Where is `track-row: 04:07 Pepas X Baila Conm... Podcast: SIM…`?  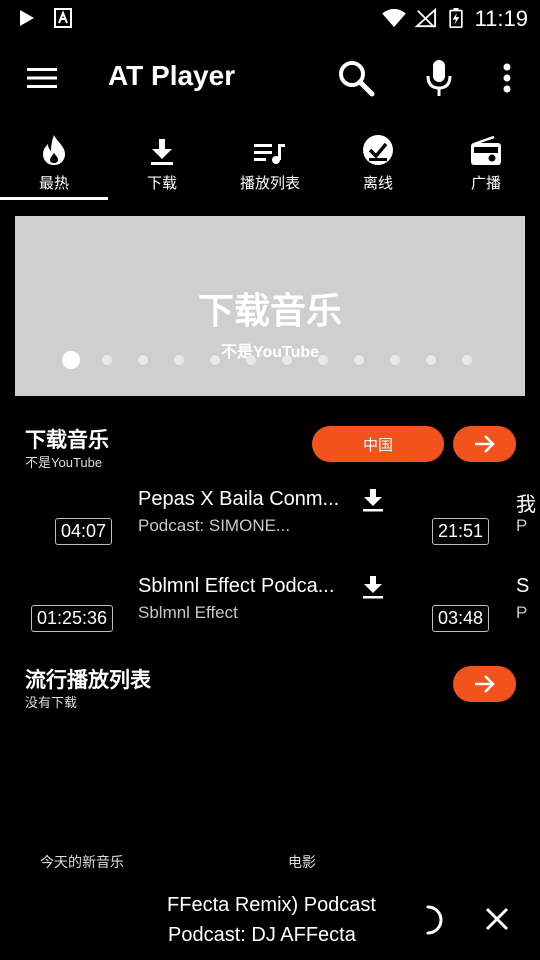 track-row: 04:07 Pepas X Baila Conm... Podcast: SIM… is located at coordinates (270, 521).